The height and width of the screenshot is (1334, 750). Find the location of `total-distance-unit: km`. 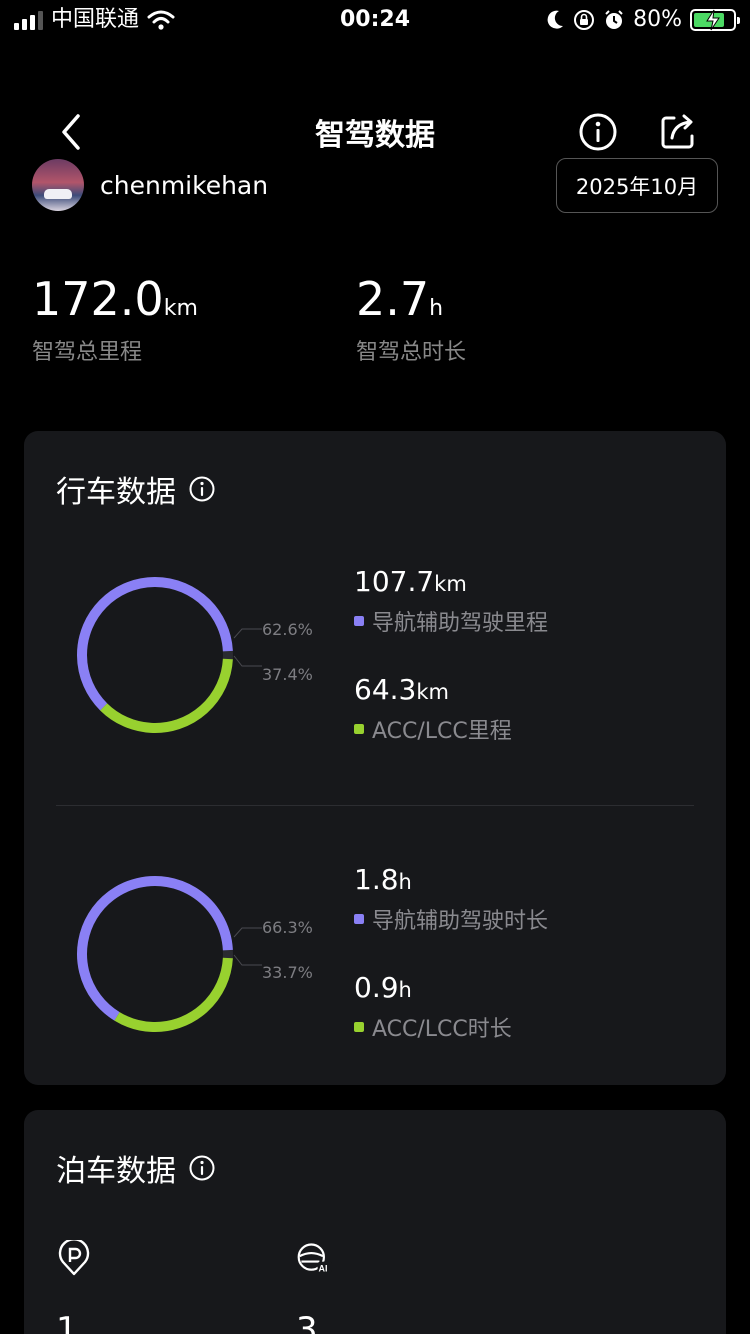

total-distance-unit: km is located at coordinates (180, 308).